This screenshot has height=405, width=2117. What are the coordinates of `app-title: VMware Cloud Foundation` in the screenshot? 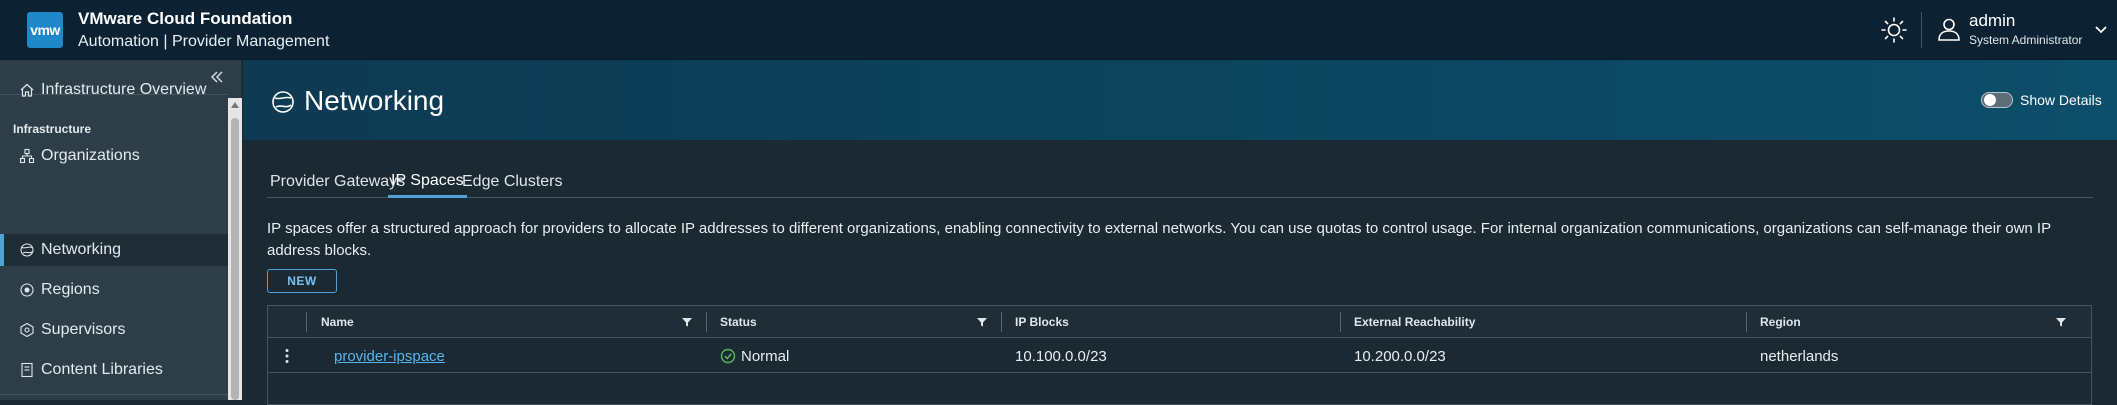 It's located at (185, 18).